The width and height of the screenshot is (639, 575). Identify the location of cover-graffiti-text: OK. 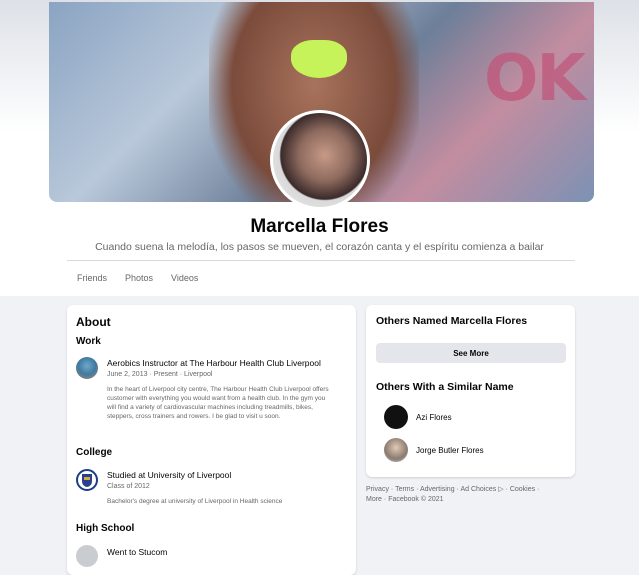
(535, 79).